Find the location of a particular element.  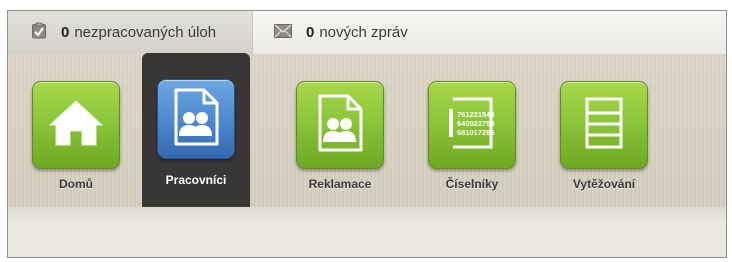

menu-item-home: Domů is located at coordinates (76, 130).